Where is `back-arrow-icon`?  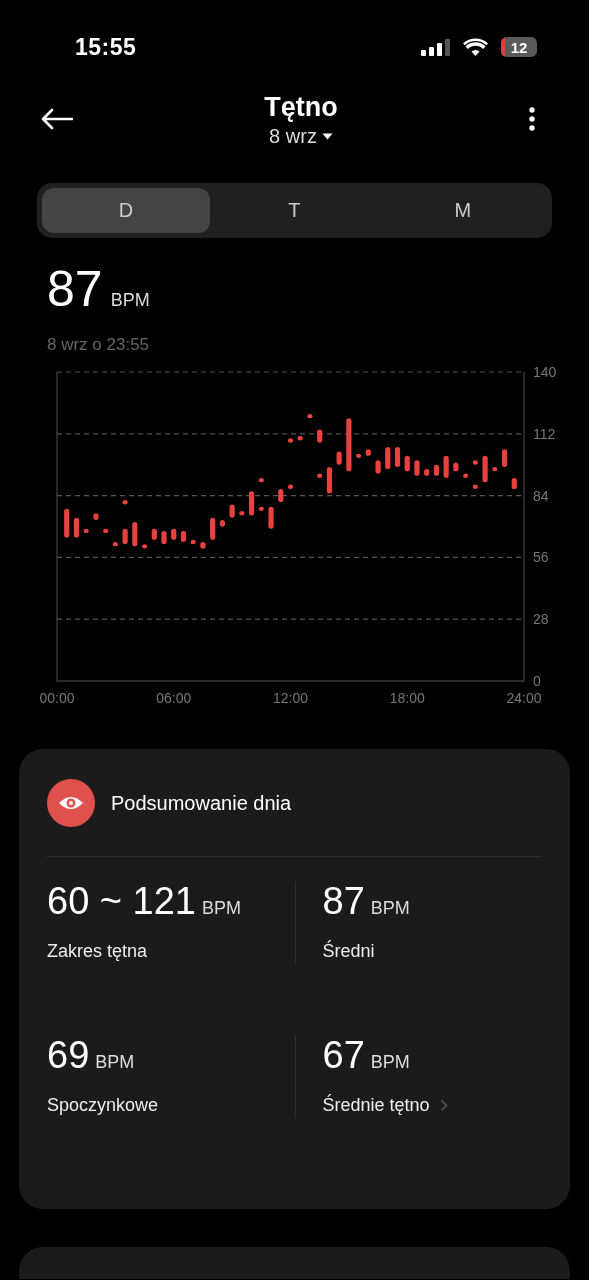 back-arrow-icon is located at coordinates (57, 119).